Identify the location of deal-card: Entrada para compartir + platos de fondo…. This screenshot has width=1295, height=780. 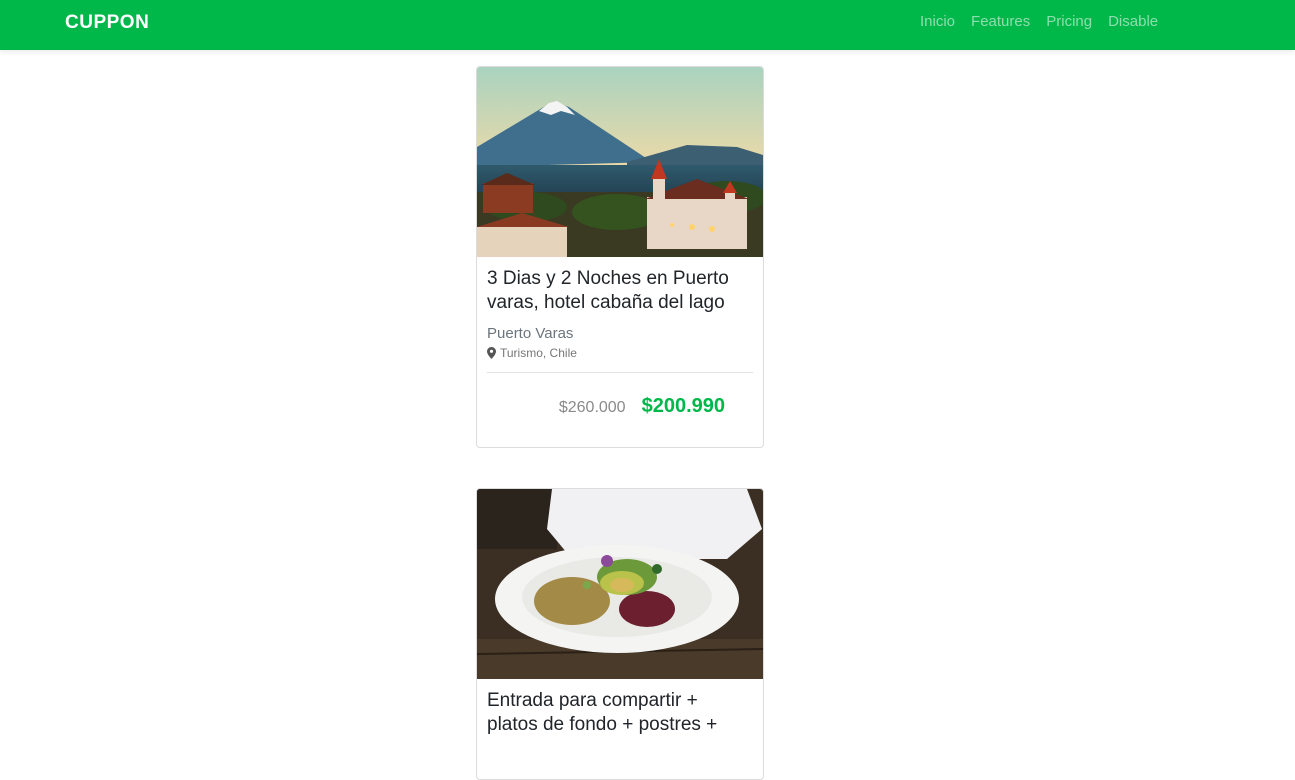
(620, 634).